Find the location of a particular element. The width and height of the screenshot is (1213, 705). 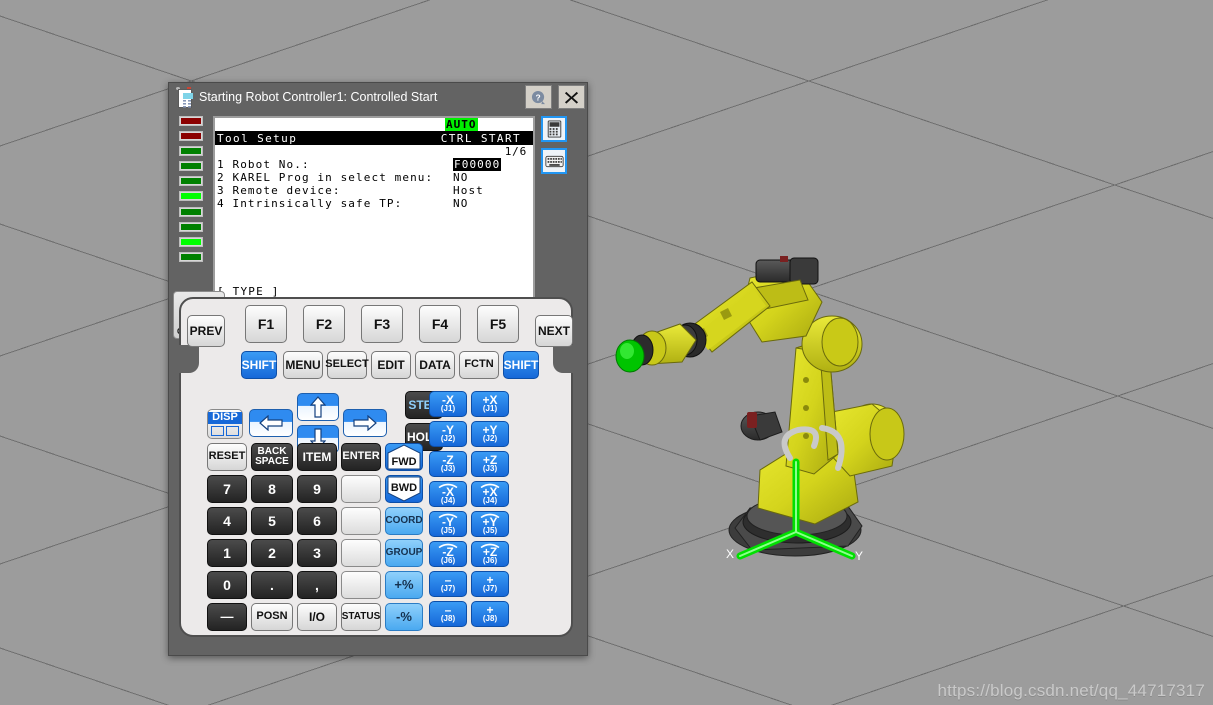

jog-positive-j6-button: +Z (J6) is located at coordinates (490, 554).